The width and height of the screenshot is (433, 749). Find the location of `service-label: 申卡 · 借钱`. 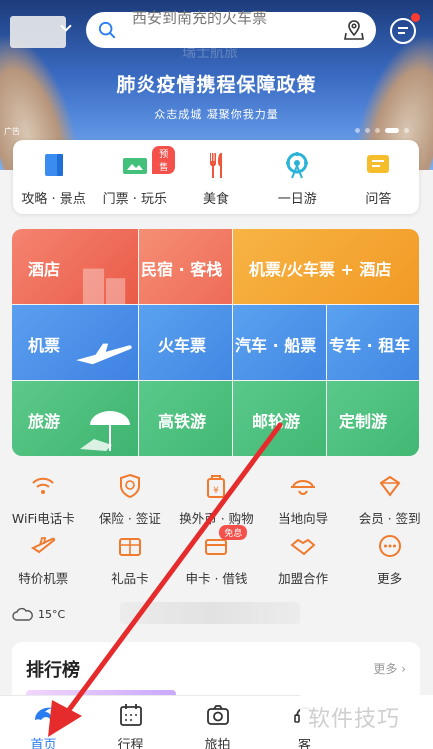

service-label: 申卡 · 借钱 is located at coordinates (216, 578).